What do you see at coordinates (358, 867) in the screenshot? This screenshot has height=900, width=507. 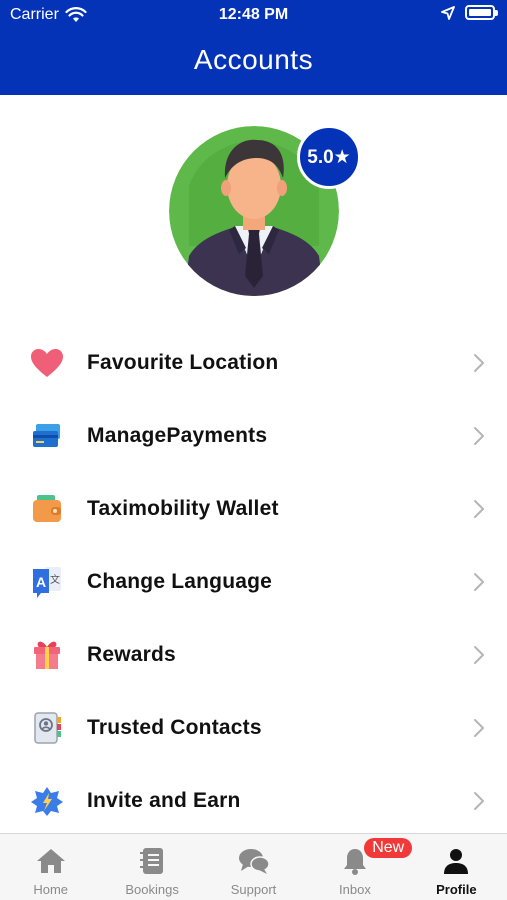 I see `tab-inbox: New Inbox` at bounding box center [358, 867].